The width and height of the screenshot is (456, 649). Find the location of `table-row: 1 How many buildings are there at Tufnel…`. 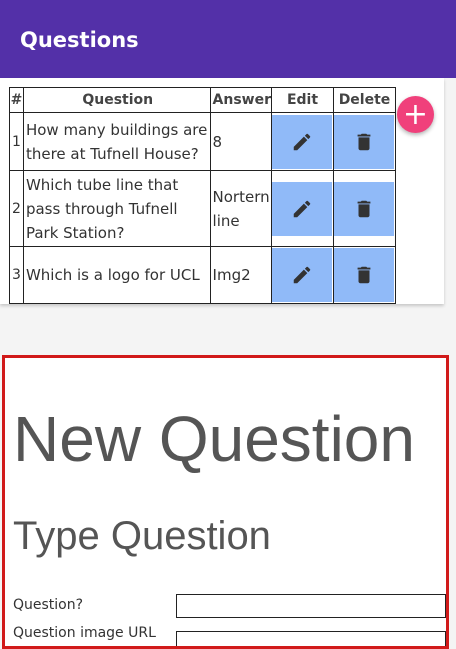

table-row: 1 How many buildings are there at Tufnel… is located at coordinates (203, 141).